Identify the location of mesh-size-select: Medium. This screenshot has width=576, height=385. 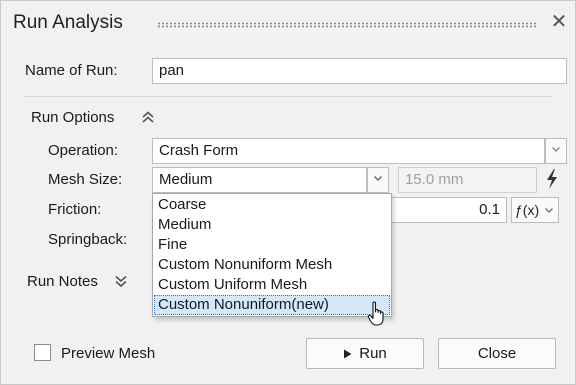
(259, 180).